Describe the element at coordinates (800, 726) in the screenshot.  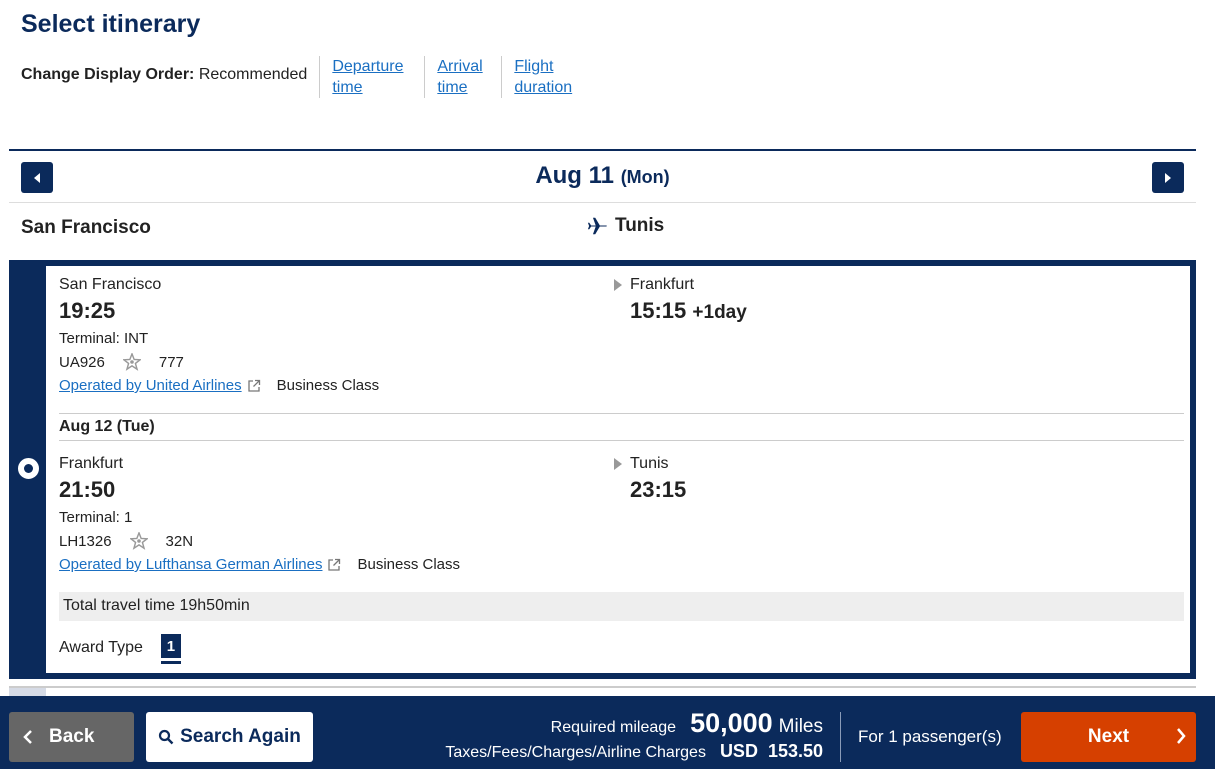
I see `required-mileage-unit: Miles` at that location.